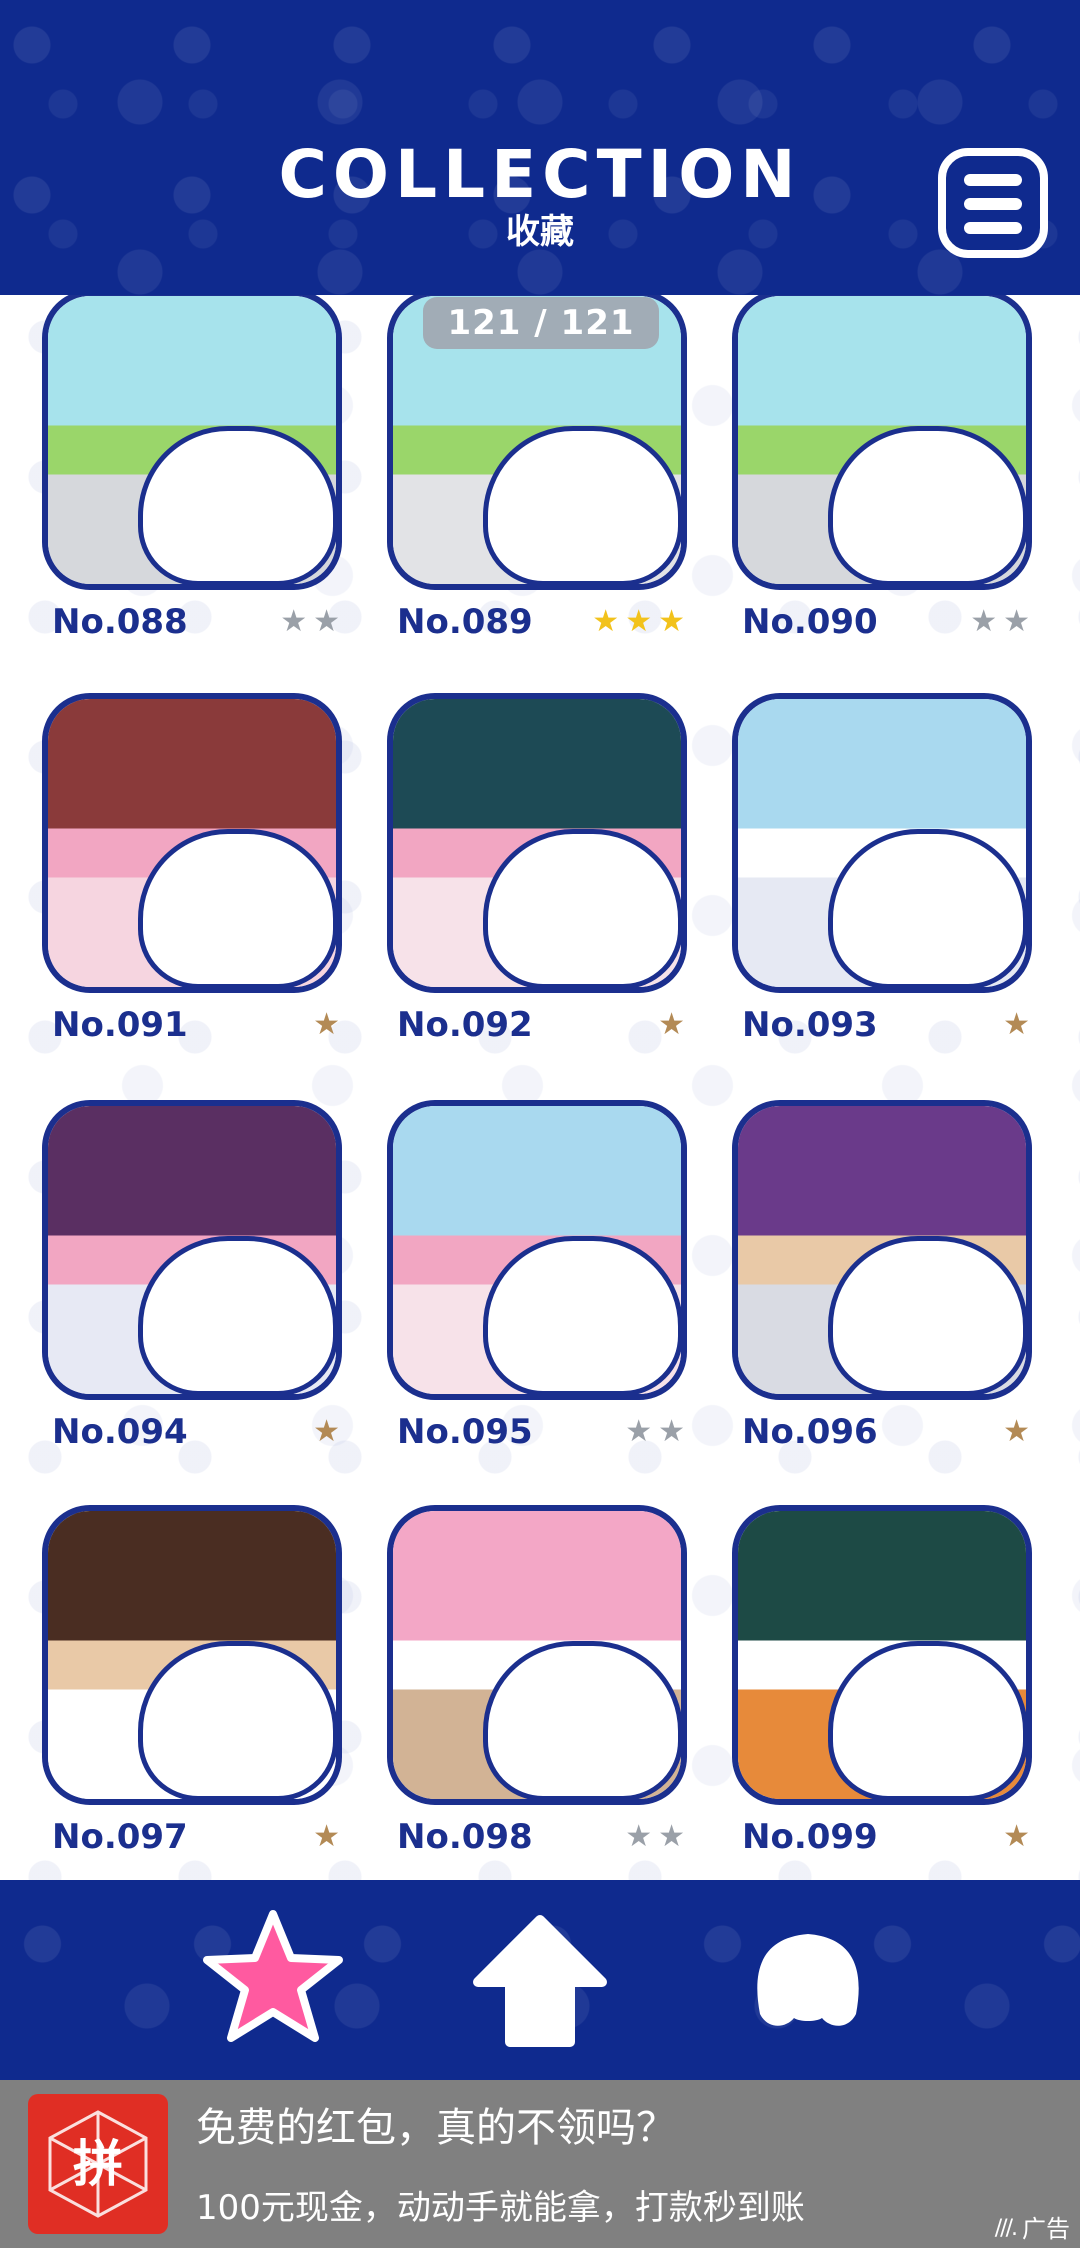 Image resolution: width=1080 pixels, height=2248 pixels. I want to click on card-number: No.093, so click(810, 1025).